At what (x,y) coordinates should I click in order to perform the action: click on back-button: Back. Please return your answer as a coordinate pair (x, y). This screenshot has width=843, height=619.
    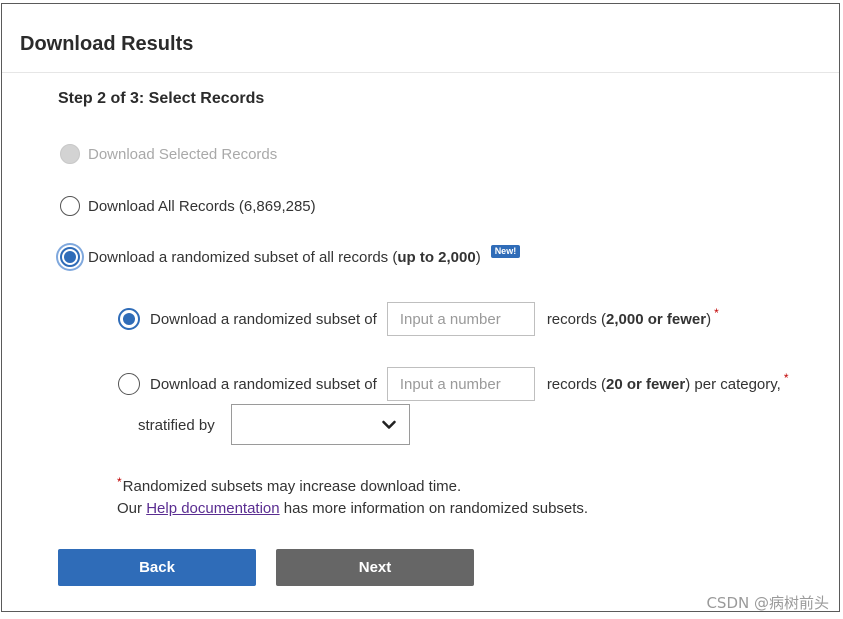
    Looking at the image, I should click on (157, 567).